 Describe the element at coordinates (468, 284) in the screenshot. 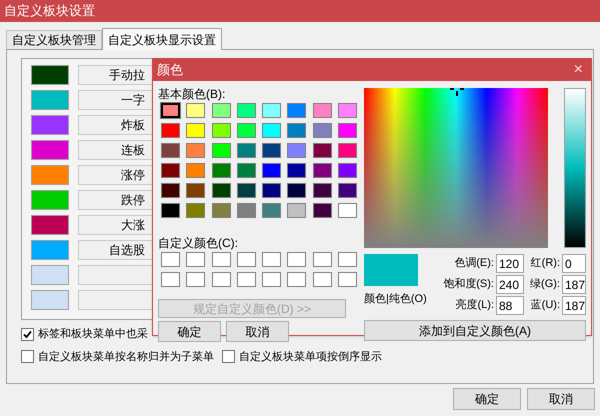

I see `field-label: 饱和度(S):` at that location.